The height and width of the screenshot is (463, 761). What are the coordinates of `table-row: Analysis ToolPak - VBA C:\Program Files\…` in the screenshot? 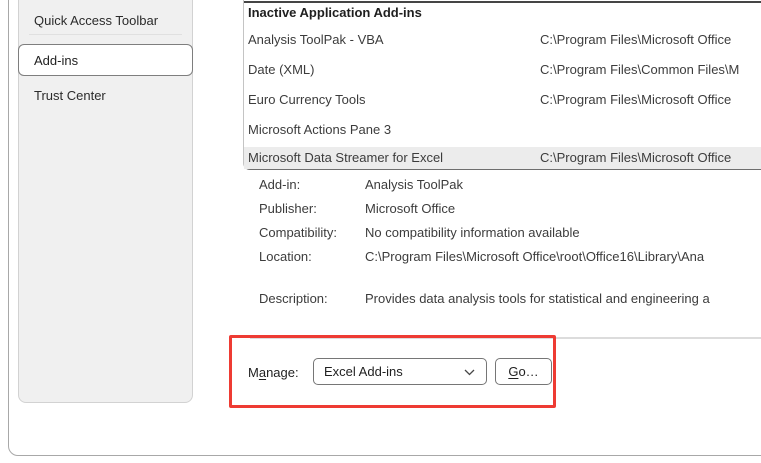 It's located at (504, 40).